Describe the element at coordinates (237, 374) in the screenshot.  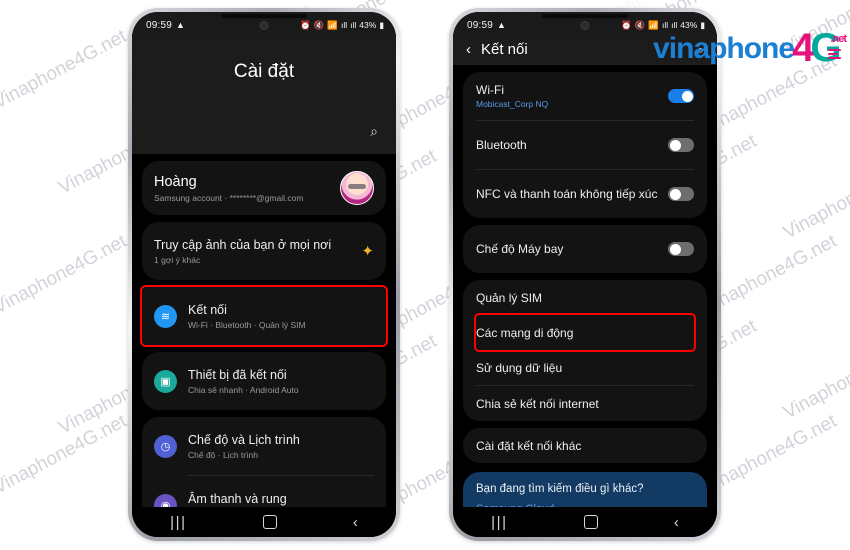
I see `item-title: Thiết bị đã kết nối` at that location.